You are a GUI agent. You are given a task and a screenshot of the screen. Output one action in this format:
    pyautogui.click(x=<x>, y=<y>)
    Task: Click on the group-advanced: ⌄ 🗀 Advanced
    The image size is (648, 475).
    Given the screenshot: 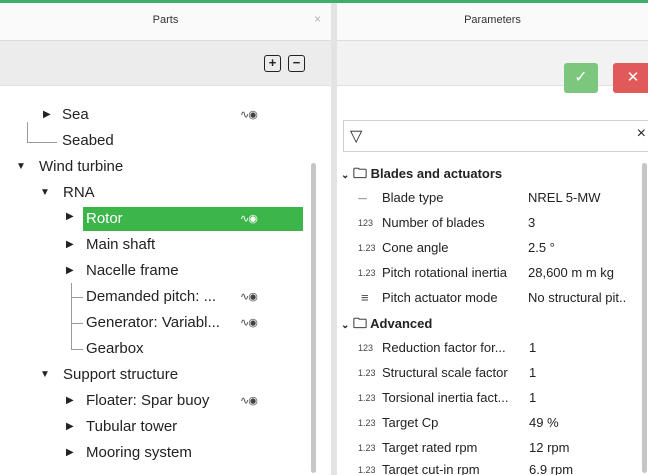 What is the action you would take?
    pyautogui.click(x=386, y=323)
    